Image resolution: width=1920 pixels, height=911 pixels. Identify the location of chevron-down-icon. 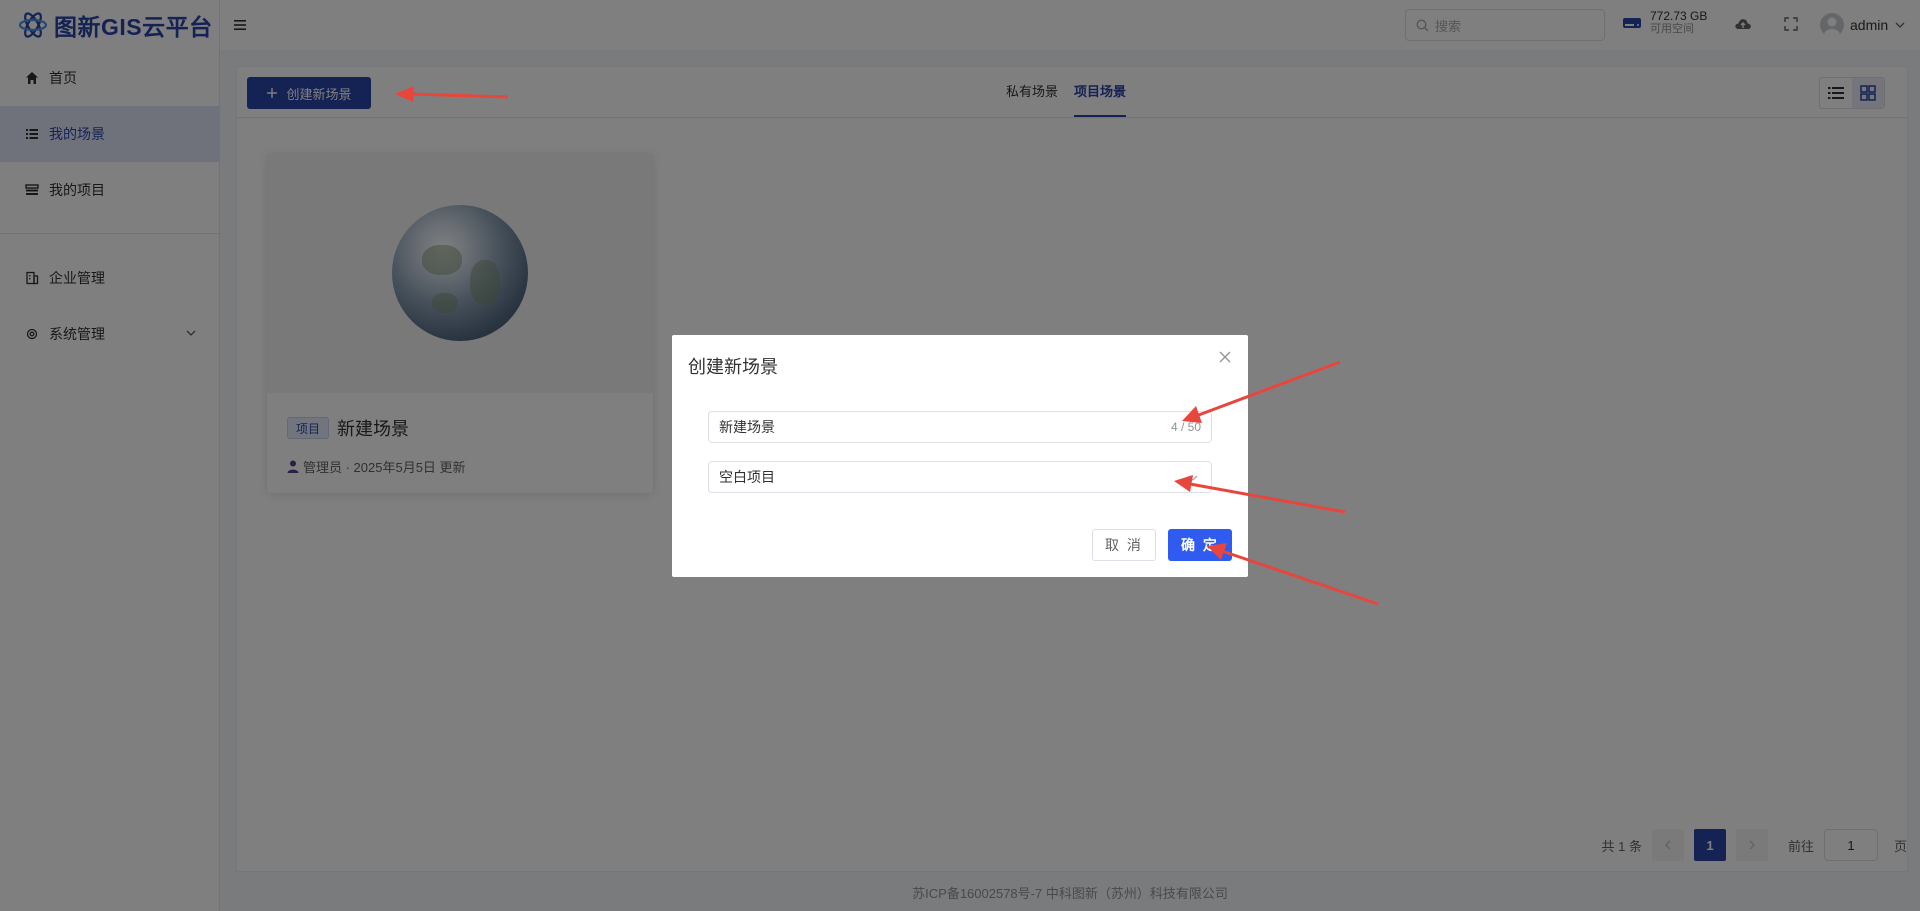
(1193, 478).